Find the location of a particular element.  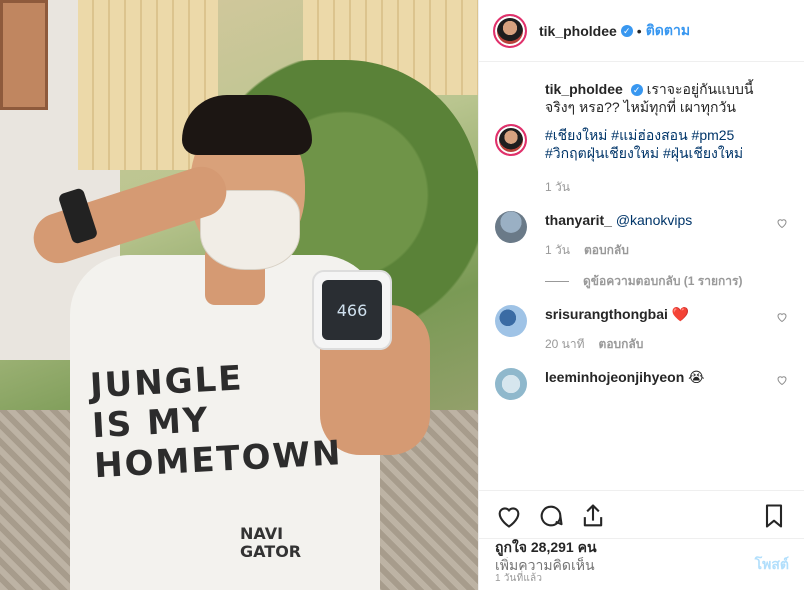

comment-item: srisurangthongbai ❤️ 20 นาที ตอบกลับ is located at coordinates (641, 329).